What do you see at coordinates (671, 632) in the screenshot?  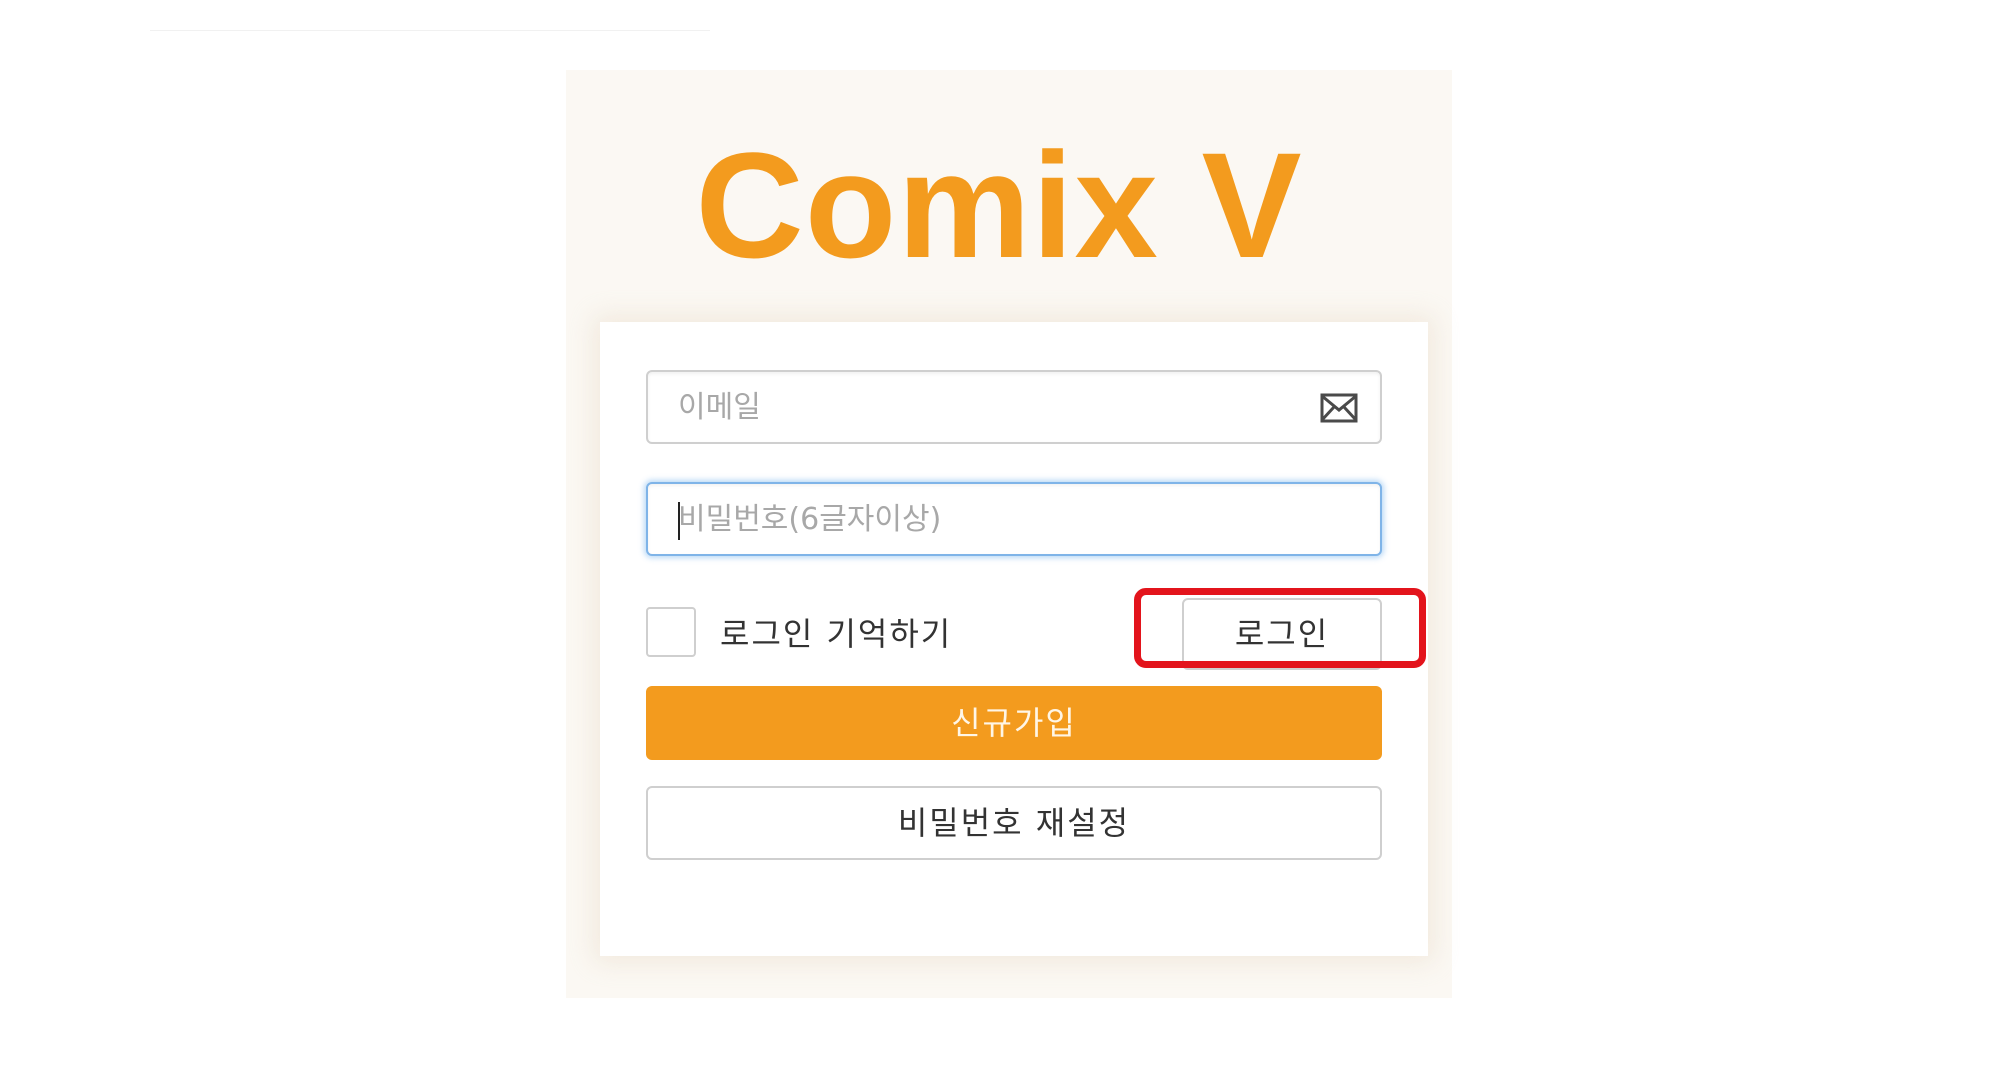 I see `remember-me-checkbox` at bounding box center [671, 632].